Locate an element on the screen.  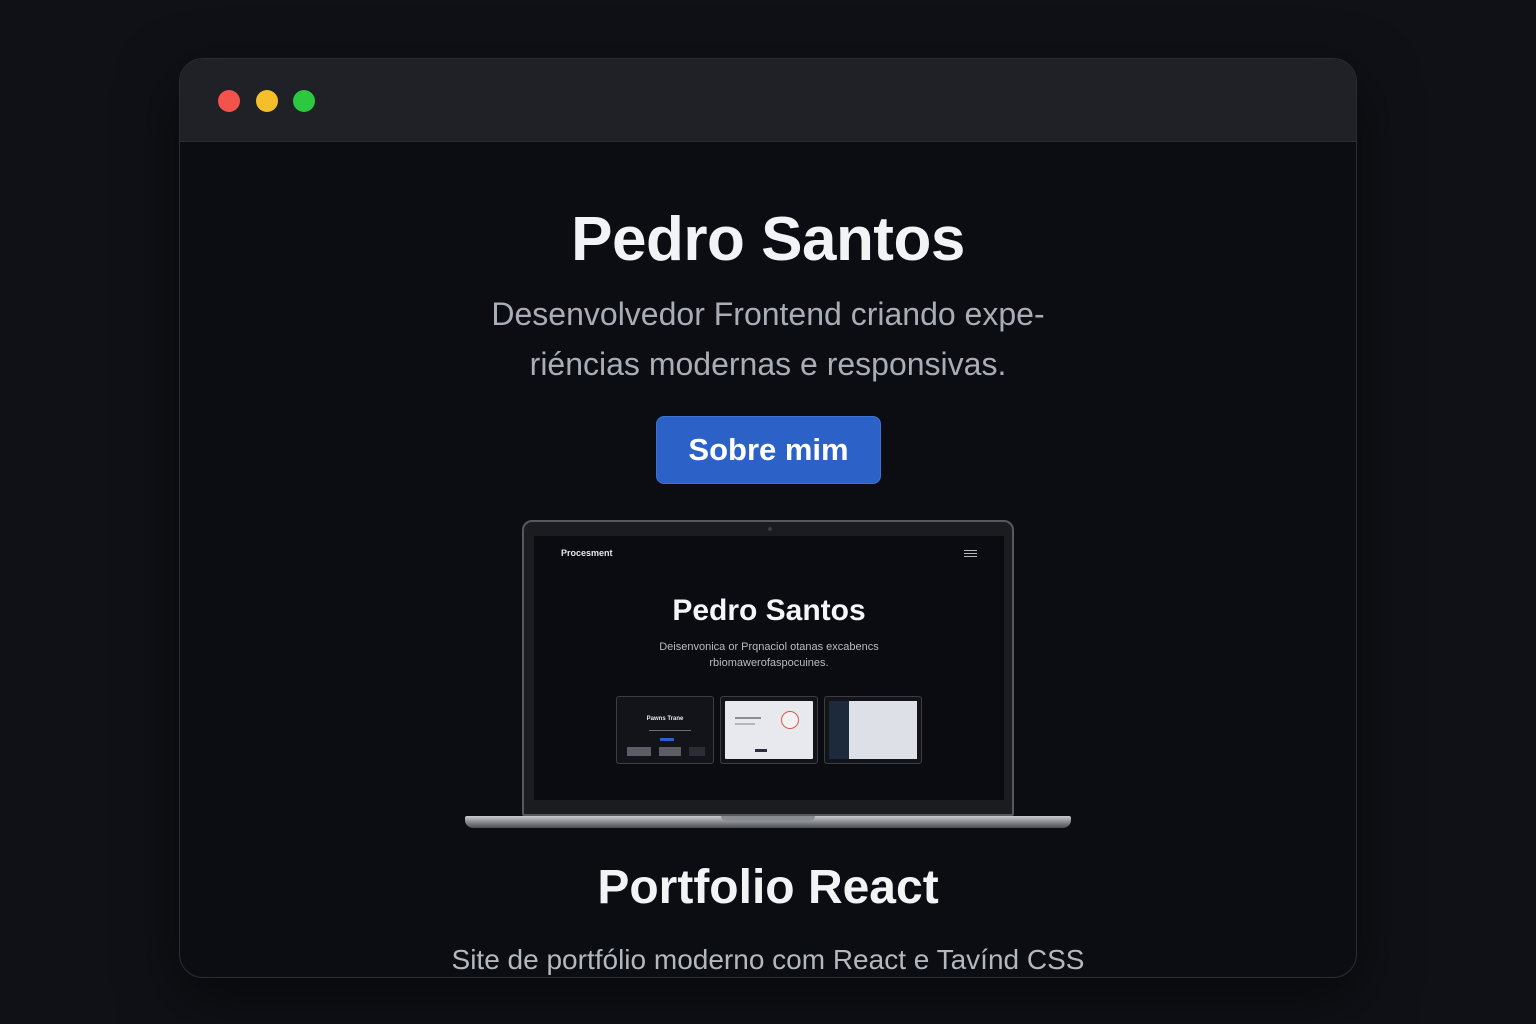
laptop-notch is located at coordinates (768, 818).